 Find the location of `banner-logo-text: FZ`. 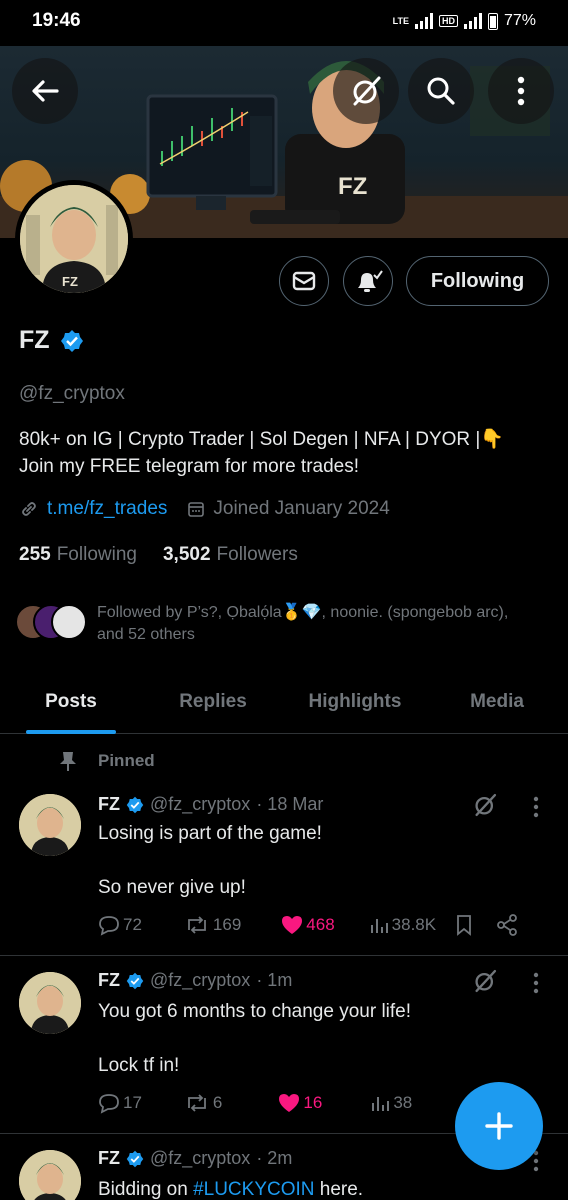

banner-logo-text: FZ is located at coordinates (352, 186).